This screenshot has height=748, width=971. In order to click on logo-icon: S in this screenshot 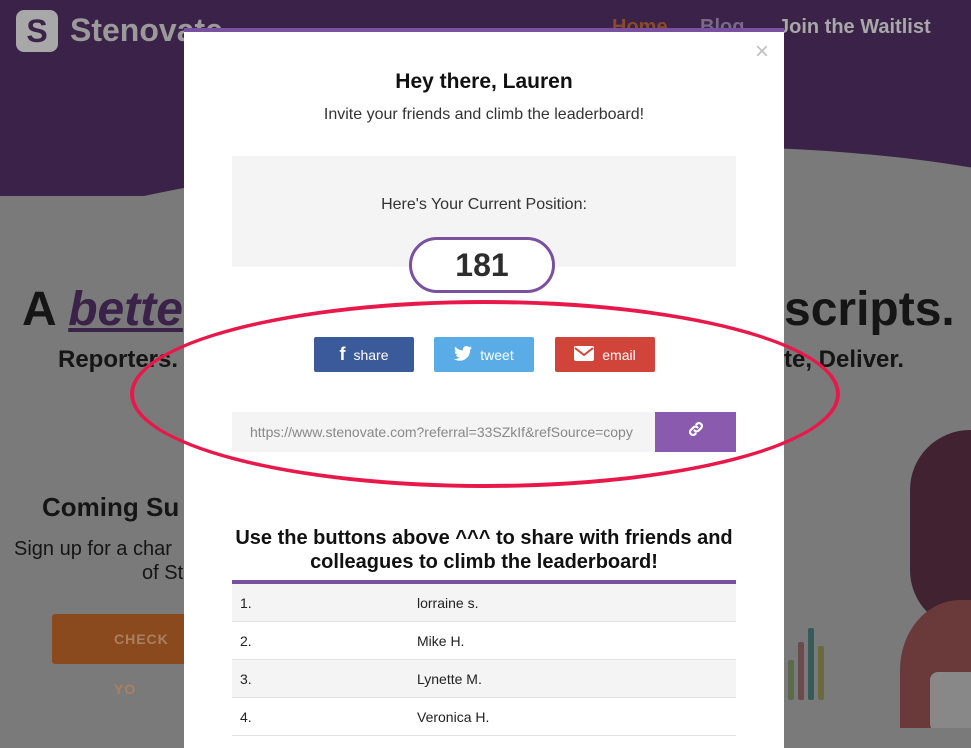, I will do `click(37, 31)`.